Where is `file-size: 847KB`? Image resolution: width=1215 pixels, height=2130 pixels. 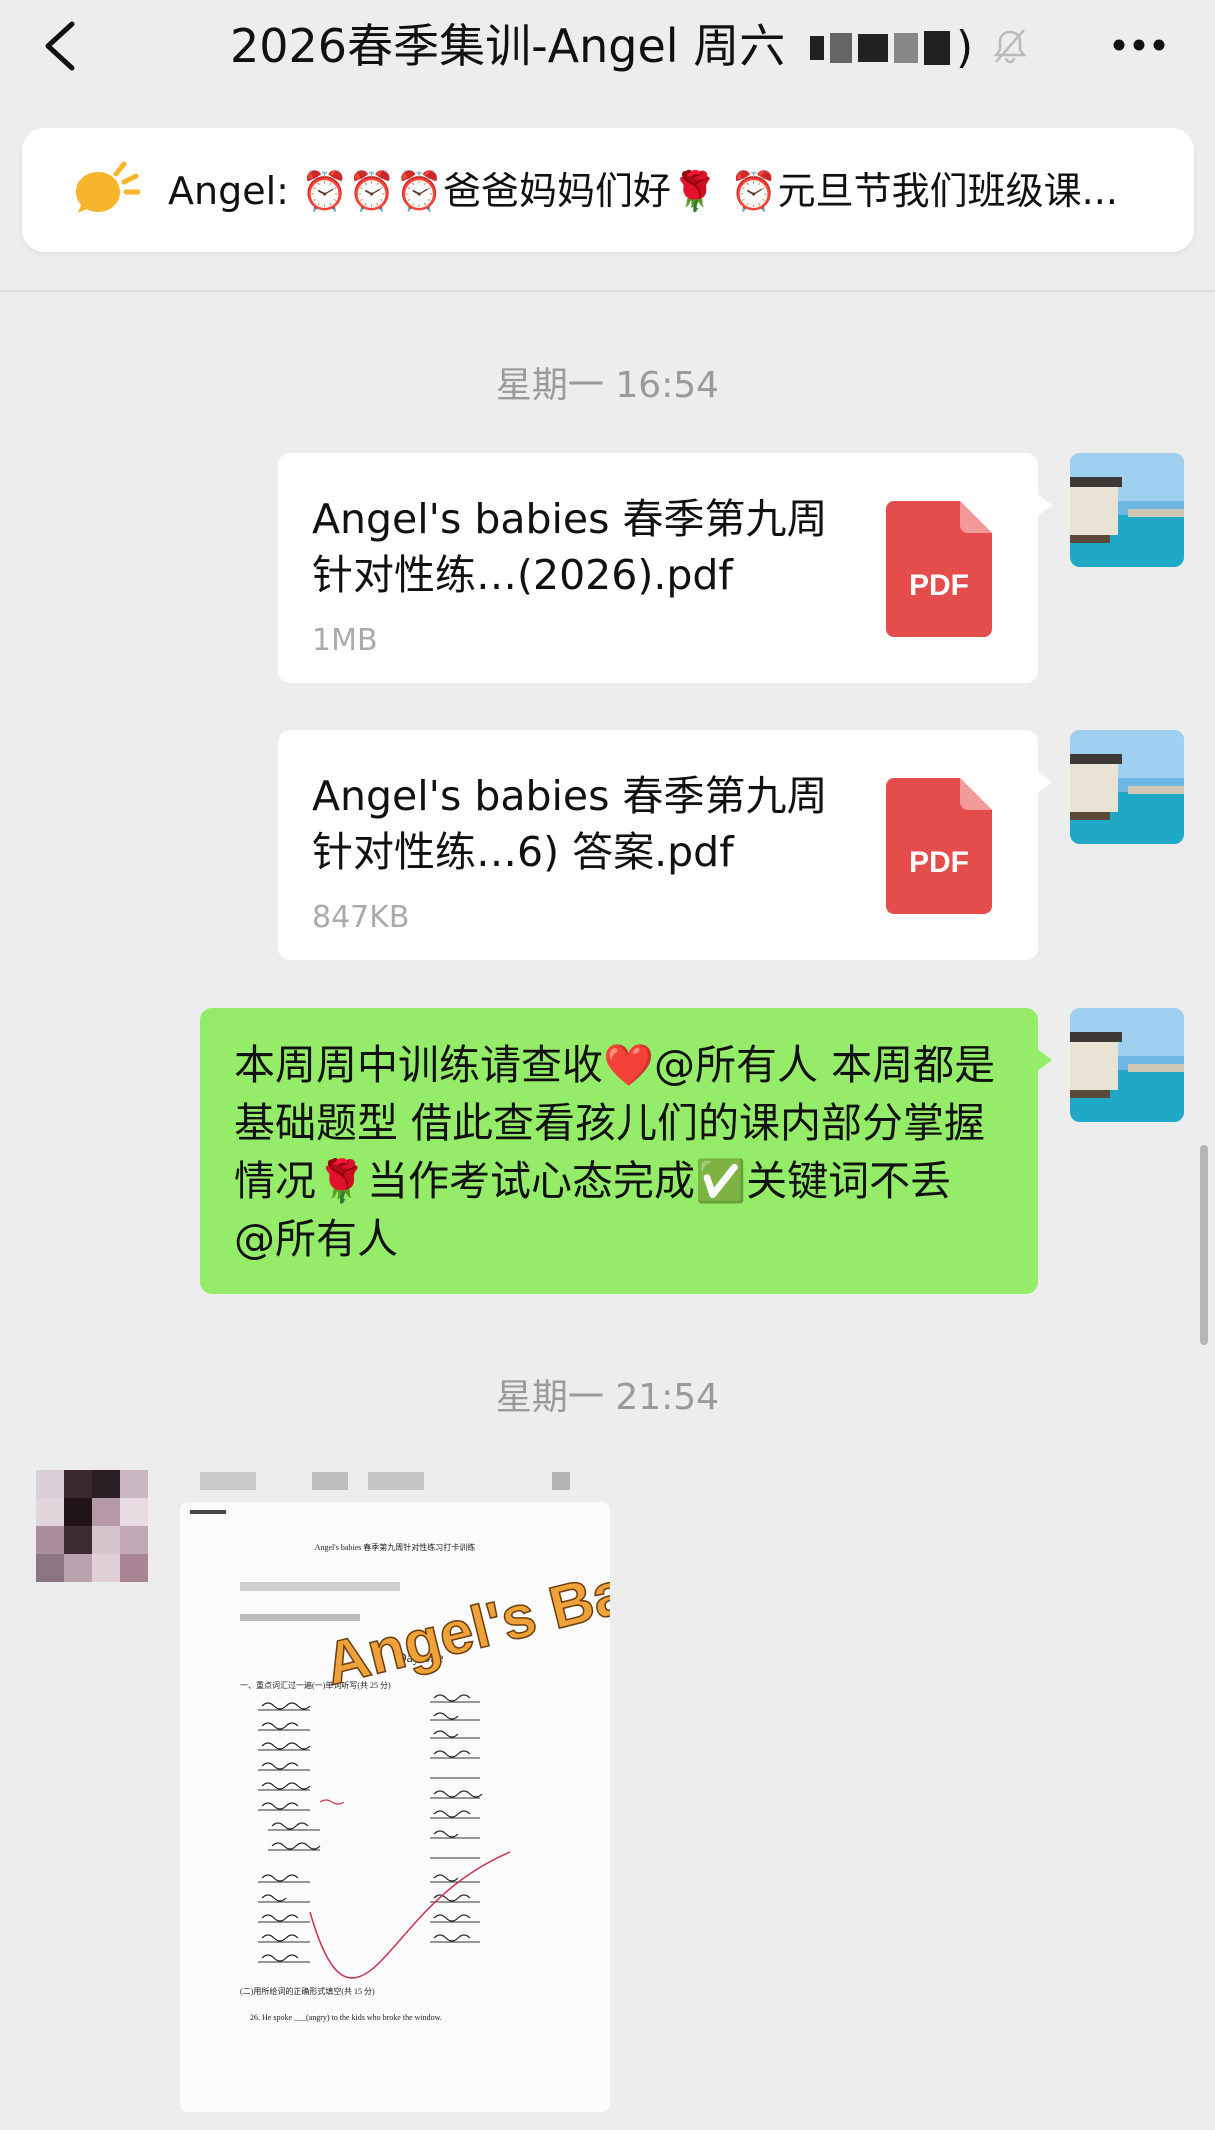 file-size: 847KB is located at coordinates (361, 917).